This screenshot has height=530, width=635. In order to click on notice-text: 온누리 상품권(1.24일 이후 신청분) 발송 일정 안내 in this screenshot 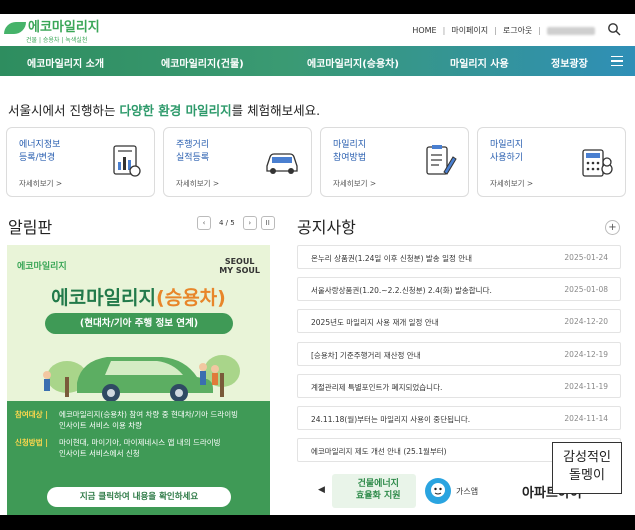, I will do `click(392, 258)`.